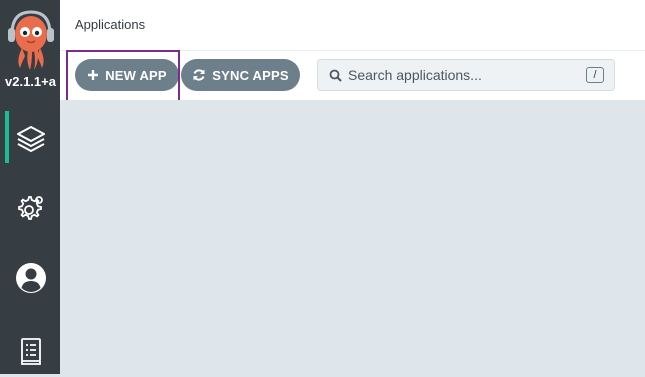 This screenshot has height=377, width=645. I want to click on plus-icon, so click(93, 75).